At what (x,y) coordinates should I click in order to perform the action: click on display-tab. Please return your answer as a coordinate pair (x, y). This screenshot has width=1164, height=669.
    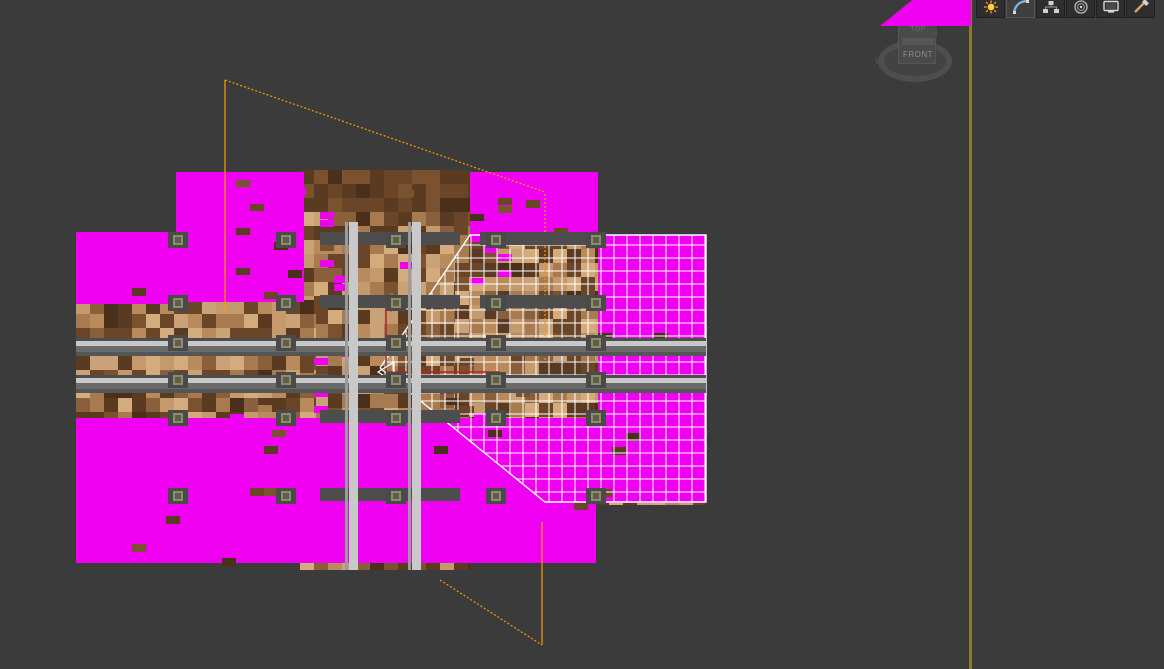
    Looking at the image, I should click on (1110, 9).